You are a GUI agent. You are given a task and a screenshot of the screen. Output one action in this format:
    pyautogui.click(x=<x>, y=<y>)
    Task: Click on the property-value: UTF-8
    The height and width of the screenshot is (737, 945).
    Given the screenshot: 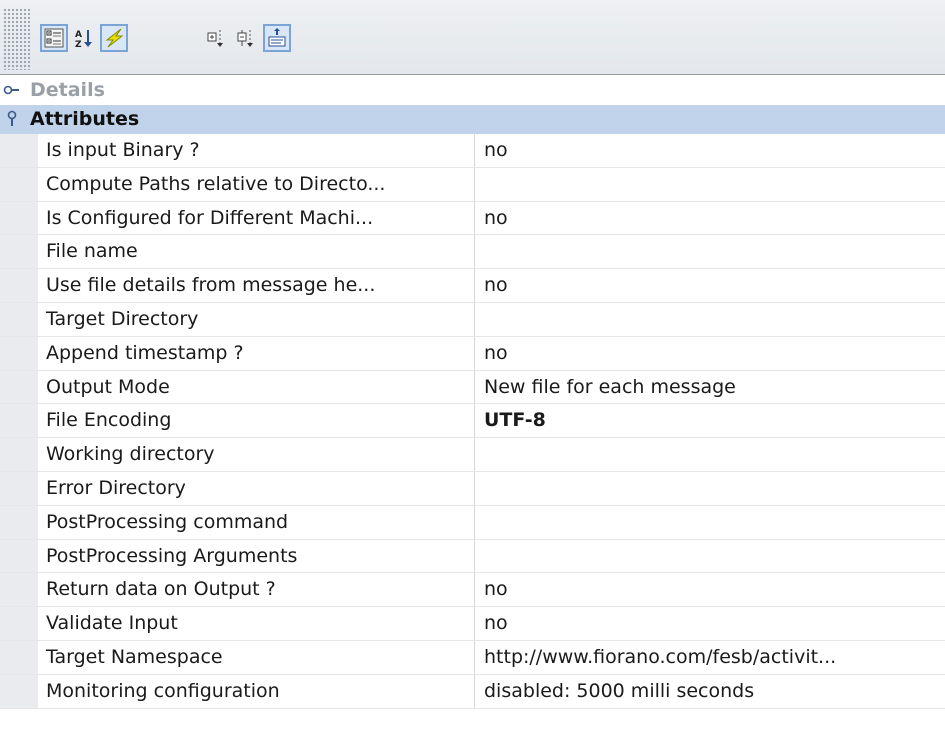 What is the action you would take?
    pyautogui.click(x=710, y=420)
    